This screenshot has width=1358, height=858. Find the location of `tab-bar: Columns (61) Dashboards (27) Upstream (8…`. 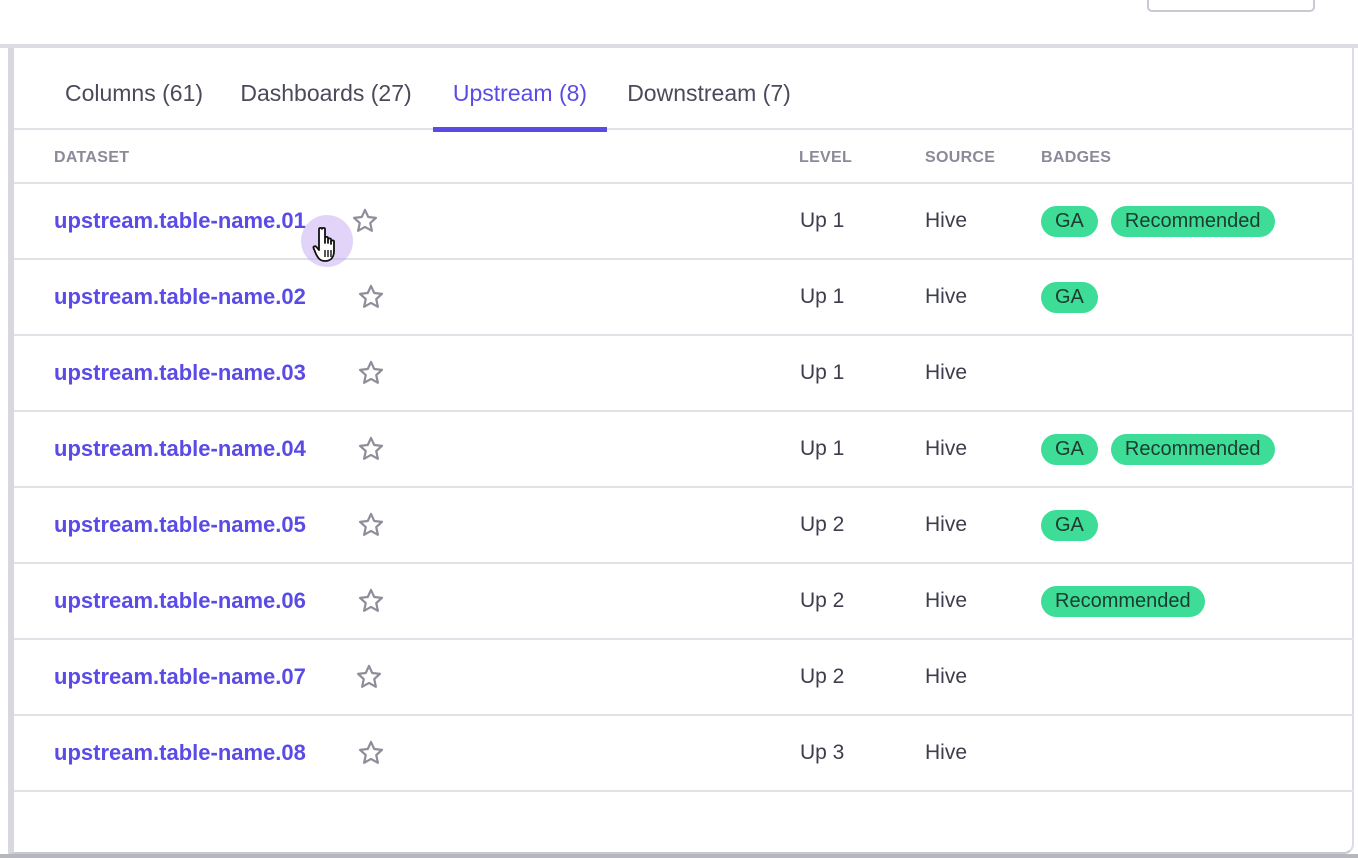

tab-bar: Columns (61) Dashboards (27) Upstream (8… is located at coordinates (684, 90).